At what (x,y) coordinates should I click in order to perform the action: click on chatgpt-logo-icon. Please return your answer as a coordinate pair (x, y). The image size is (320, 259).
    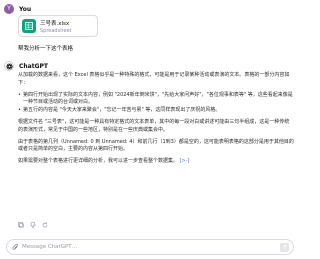
    Looking at the image, I should click on (9, 66).